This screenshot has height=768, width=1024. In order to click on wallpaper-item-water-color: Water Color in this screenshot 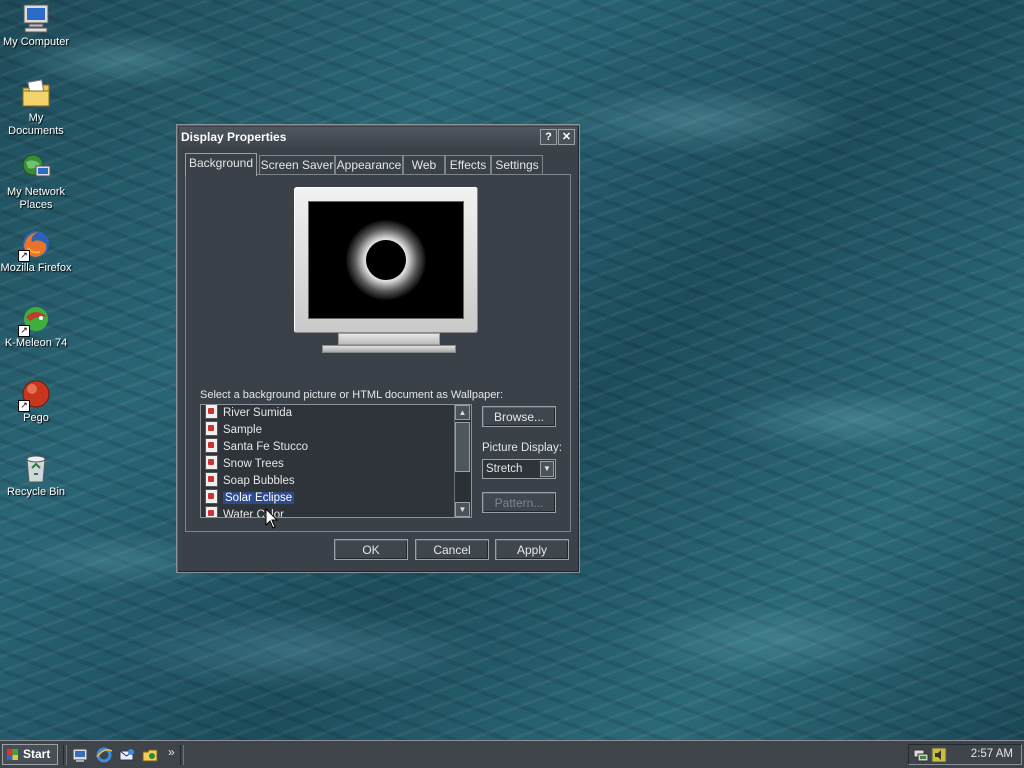, I will do `click(336, 511)`.